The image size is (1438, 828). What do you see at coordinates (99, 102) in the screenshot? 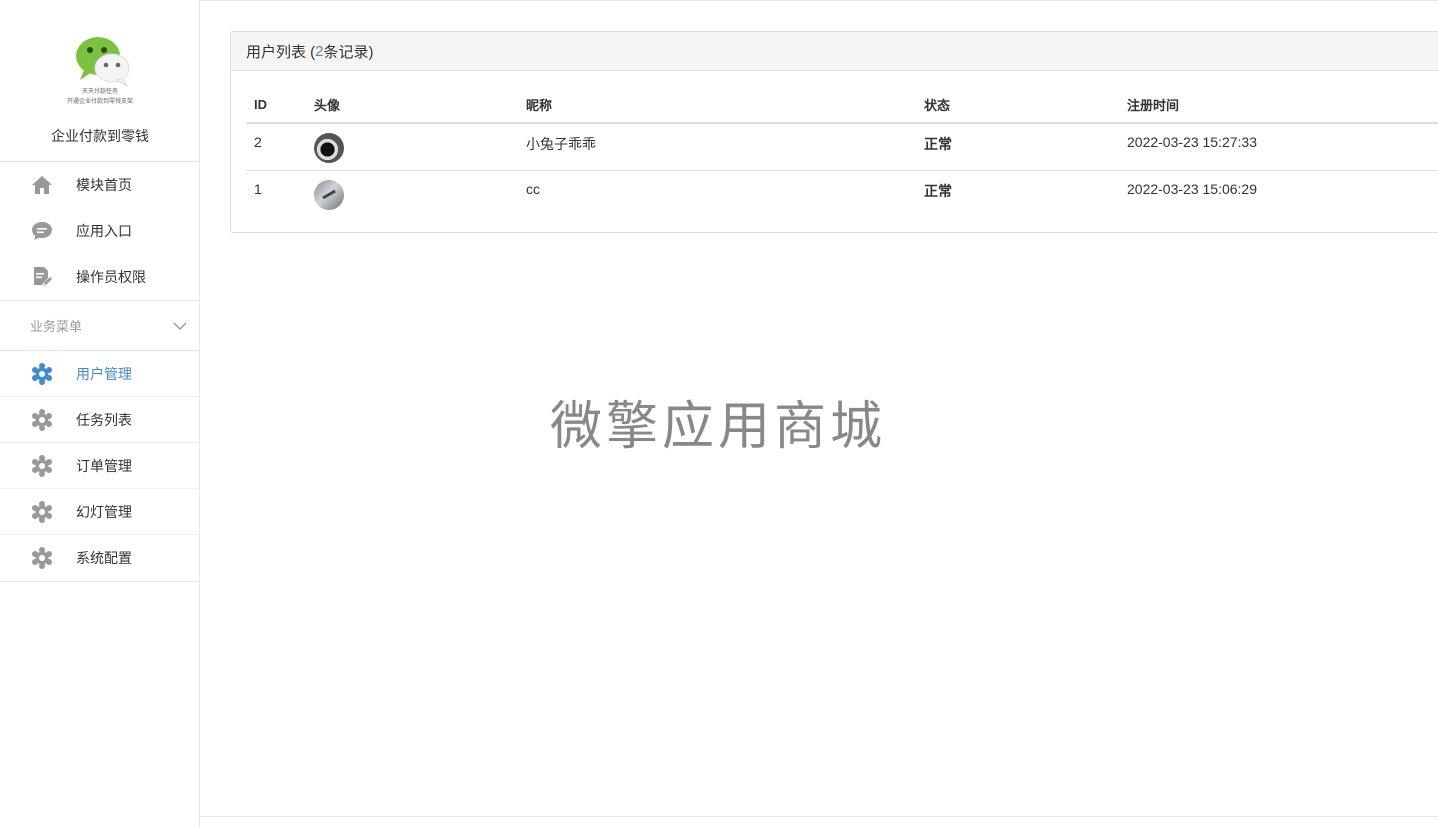
I see `brand-subtagline: 开通企业付款到零钱支架` at bounding box center [99, 102].